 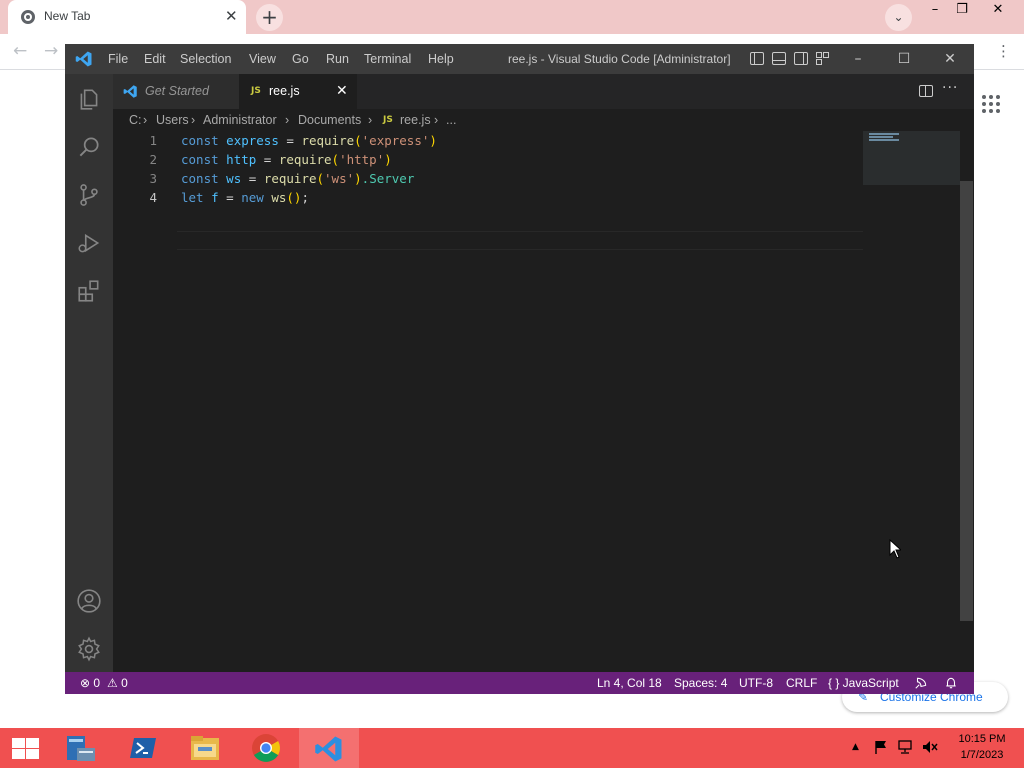 I want to click on action-center-flag-icon, so click(x=881, y=747).